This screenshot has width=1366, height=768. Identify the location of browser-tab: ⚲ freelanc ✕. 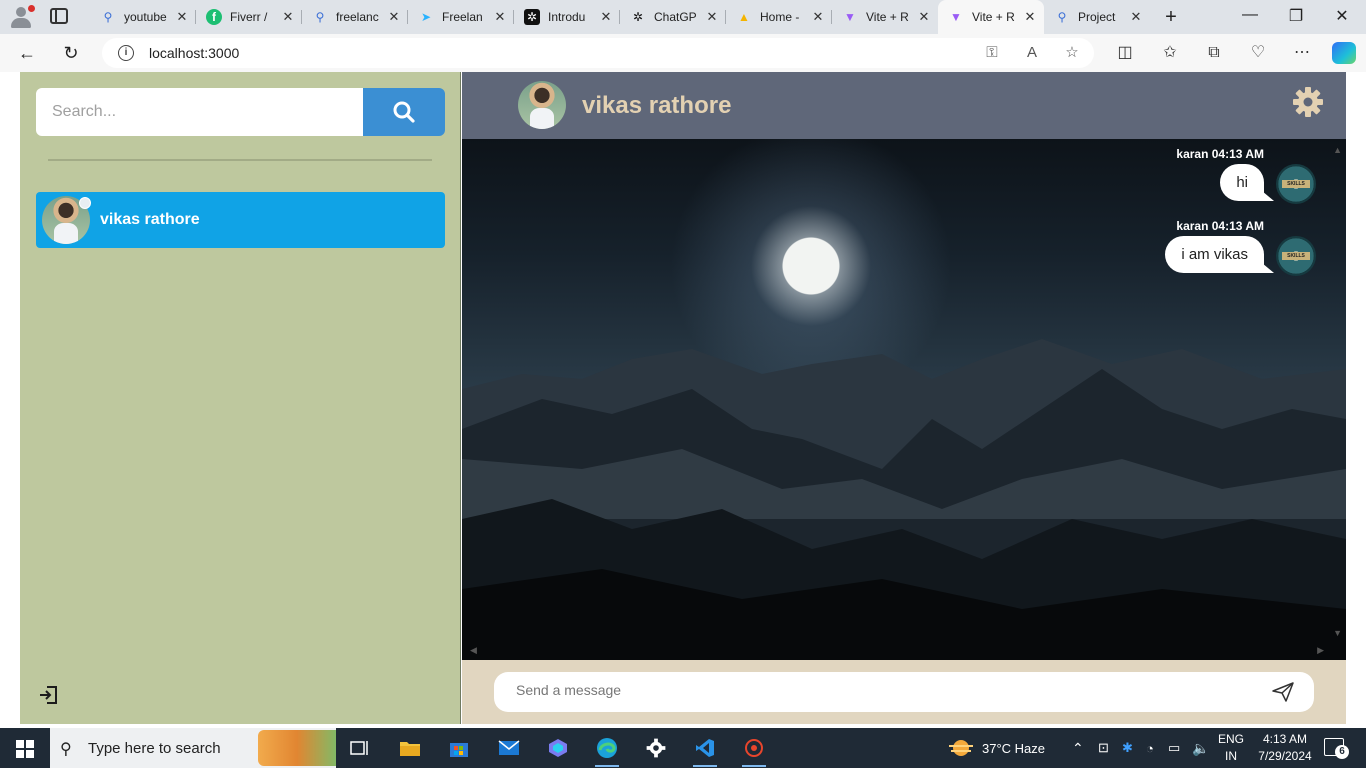
(355, 17).